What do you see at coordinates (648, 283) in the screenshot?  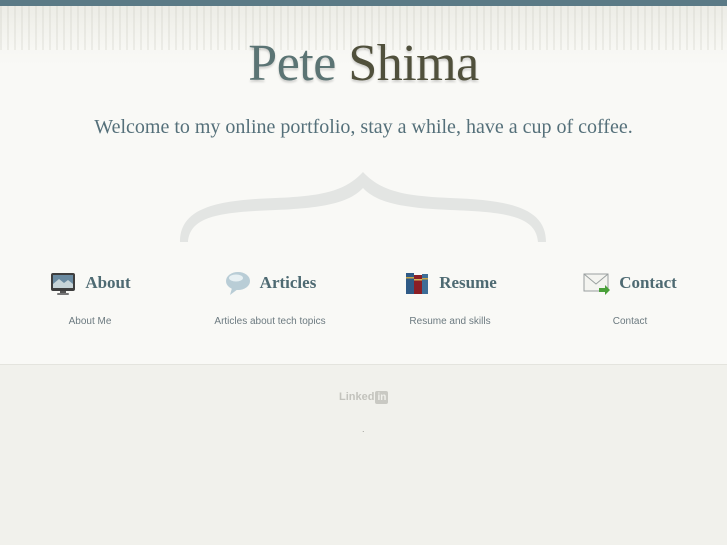 I see `nav-contact-label: Contact` at bounding box center [648, 283].